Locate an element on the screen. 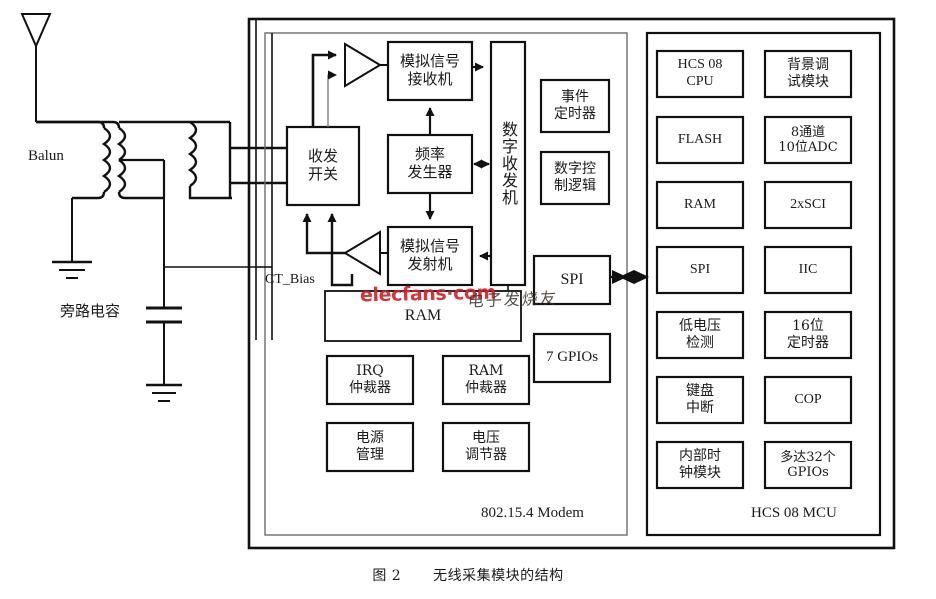  lna-amplifier-symbol is located at coordinates (363, 65).